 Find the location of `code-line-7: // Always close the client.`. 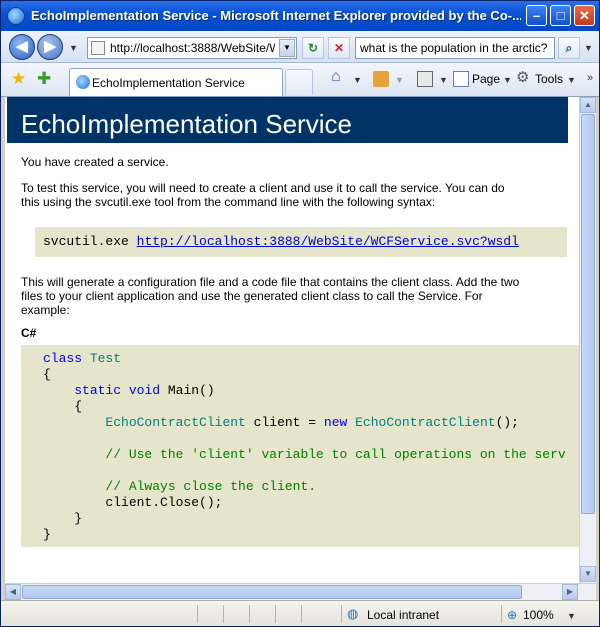

code-line-7: // Always close the client. is located at coordinates (179, 487).